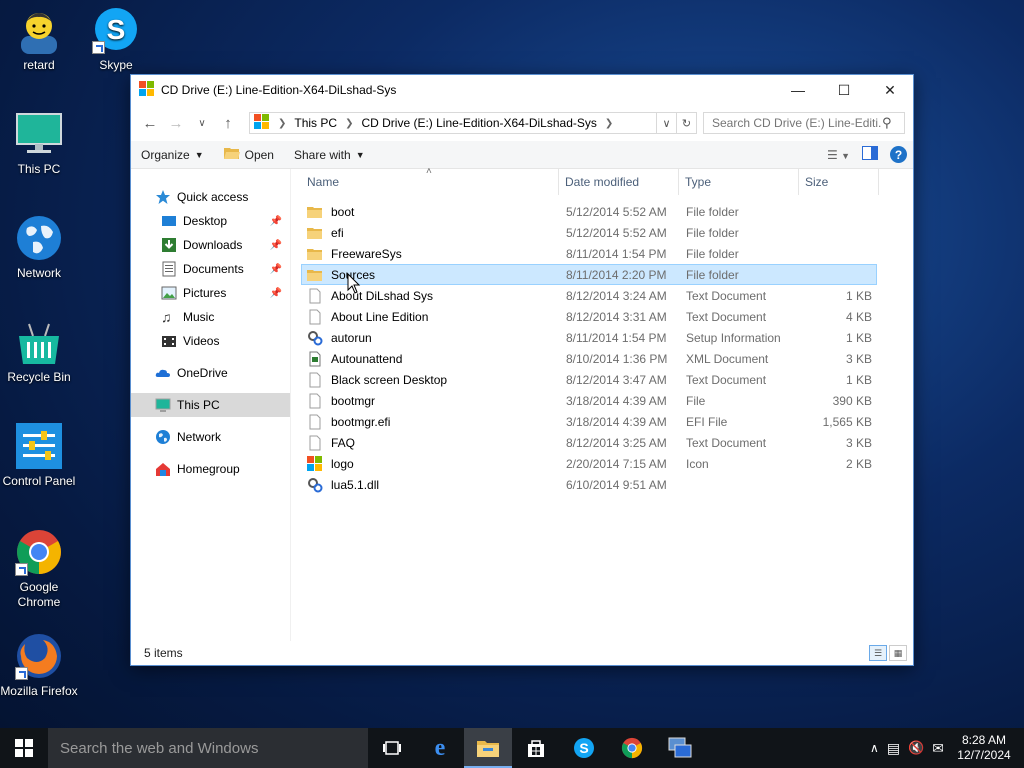 The image size is (1024, 768). I want to click on taskbar-app-edge: e, so click(440, 748).